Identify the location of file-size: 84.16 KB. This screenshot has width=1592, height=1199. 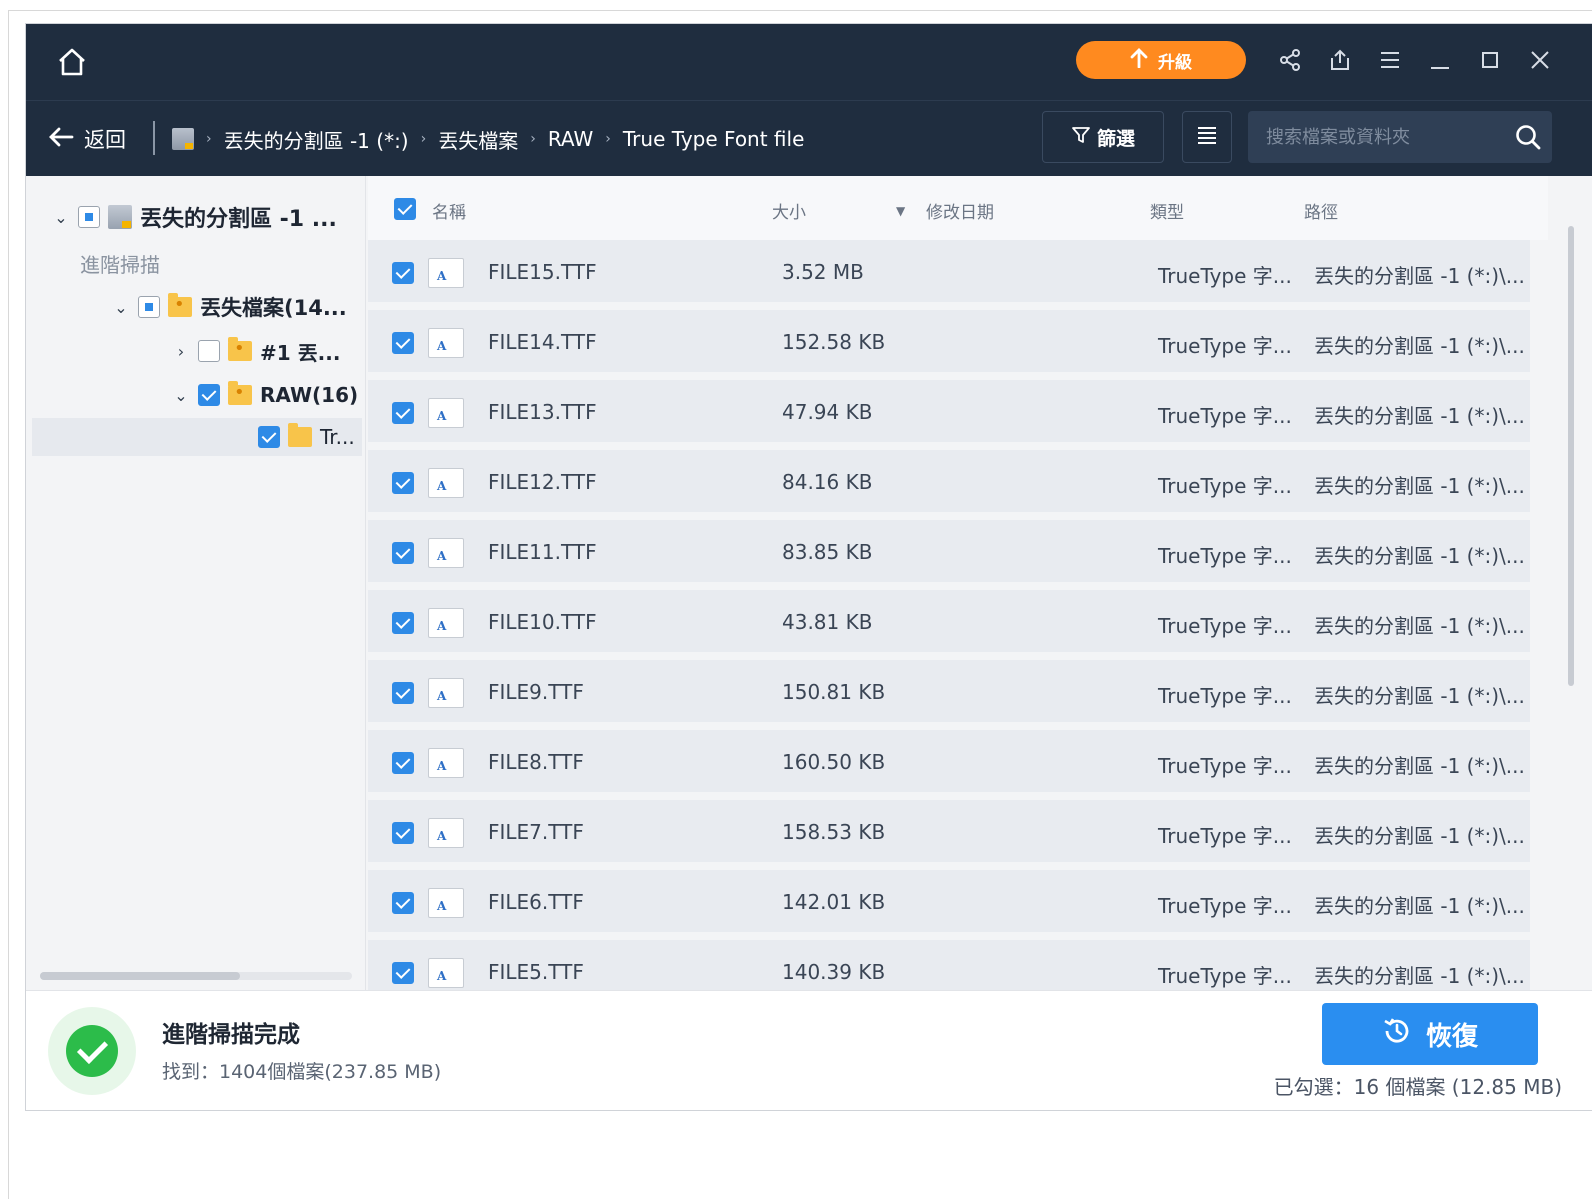
(827, 482).